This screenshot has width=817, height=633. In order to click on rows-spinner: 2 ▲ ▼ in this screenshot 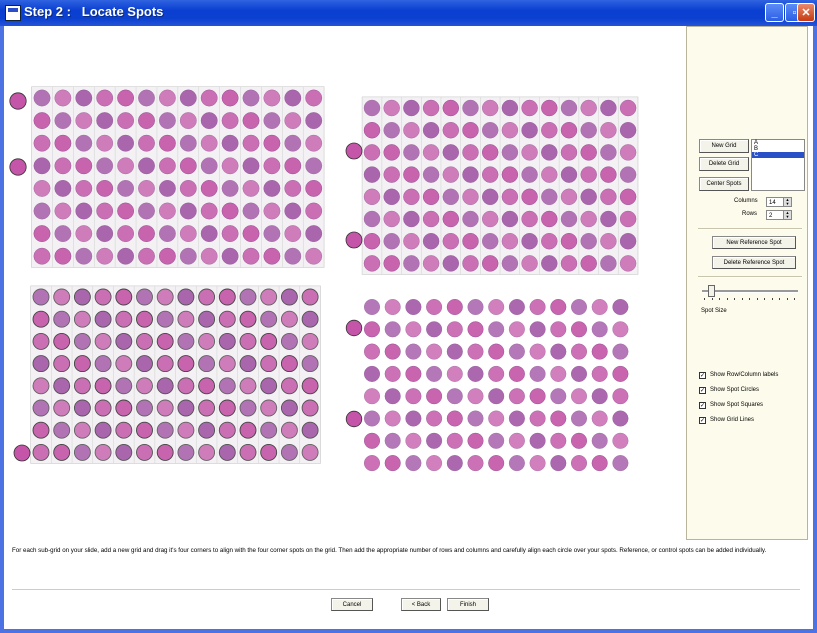, I will do `click(779, 215)`.